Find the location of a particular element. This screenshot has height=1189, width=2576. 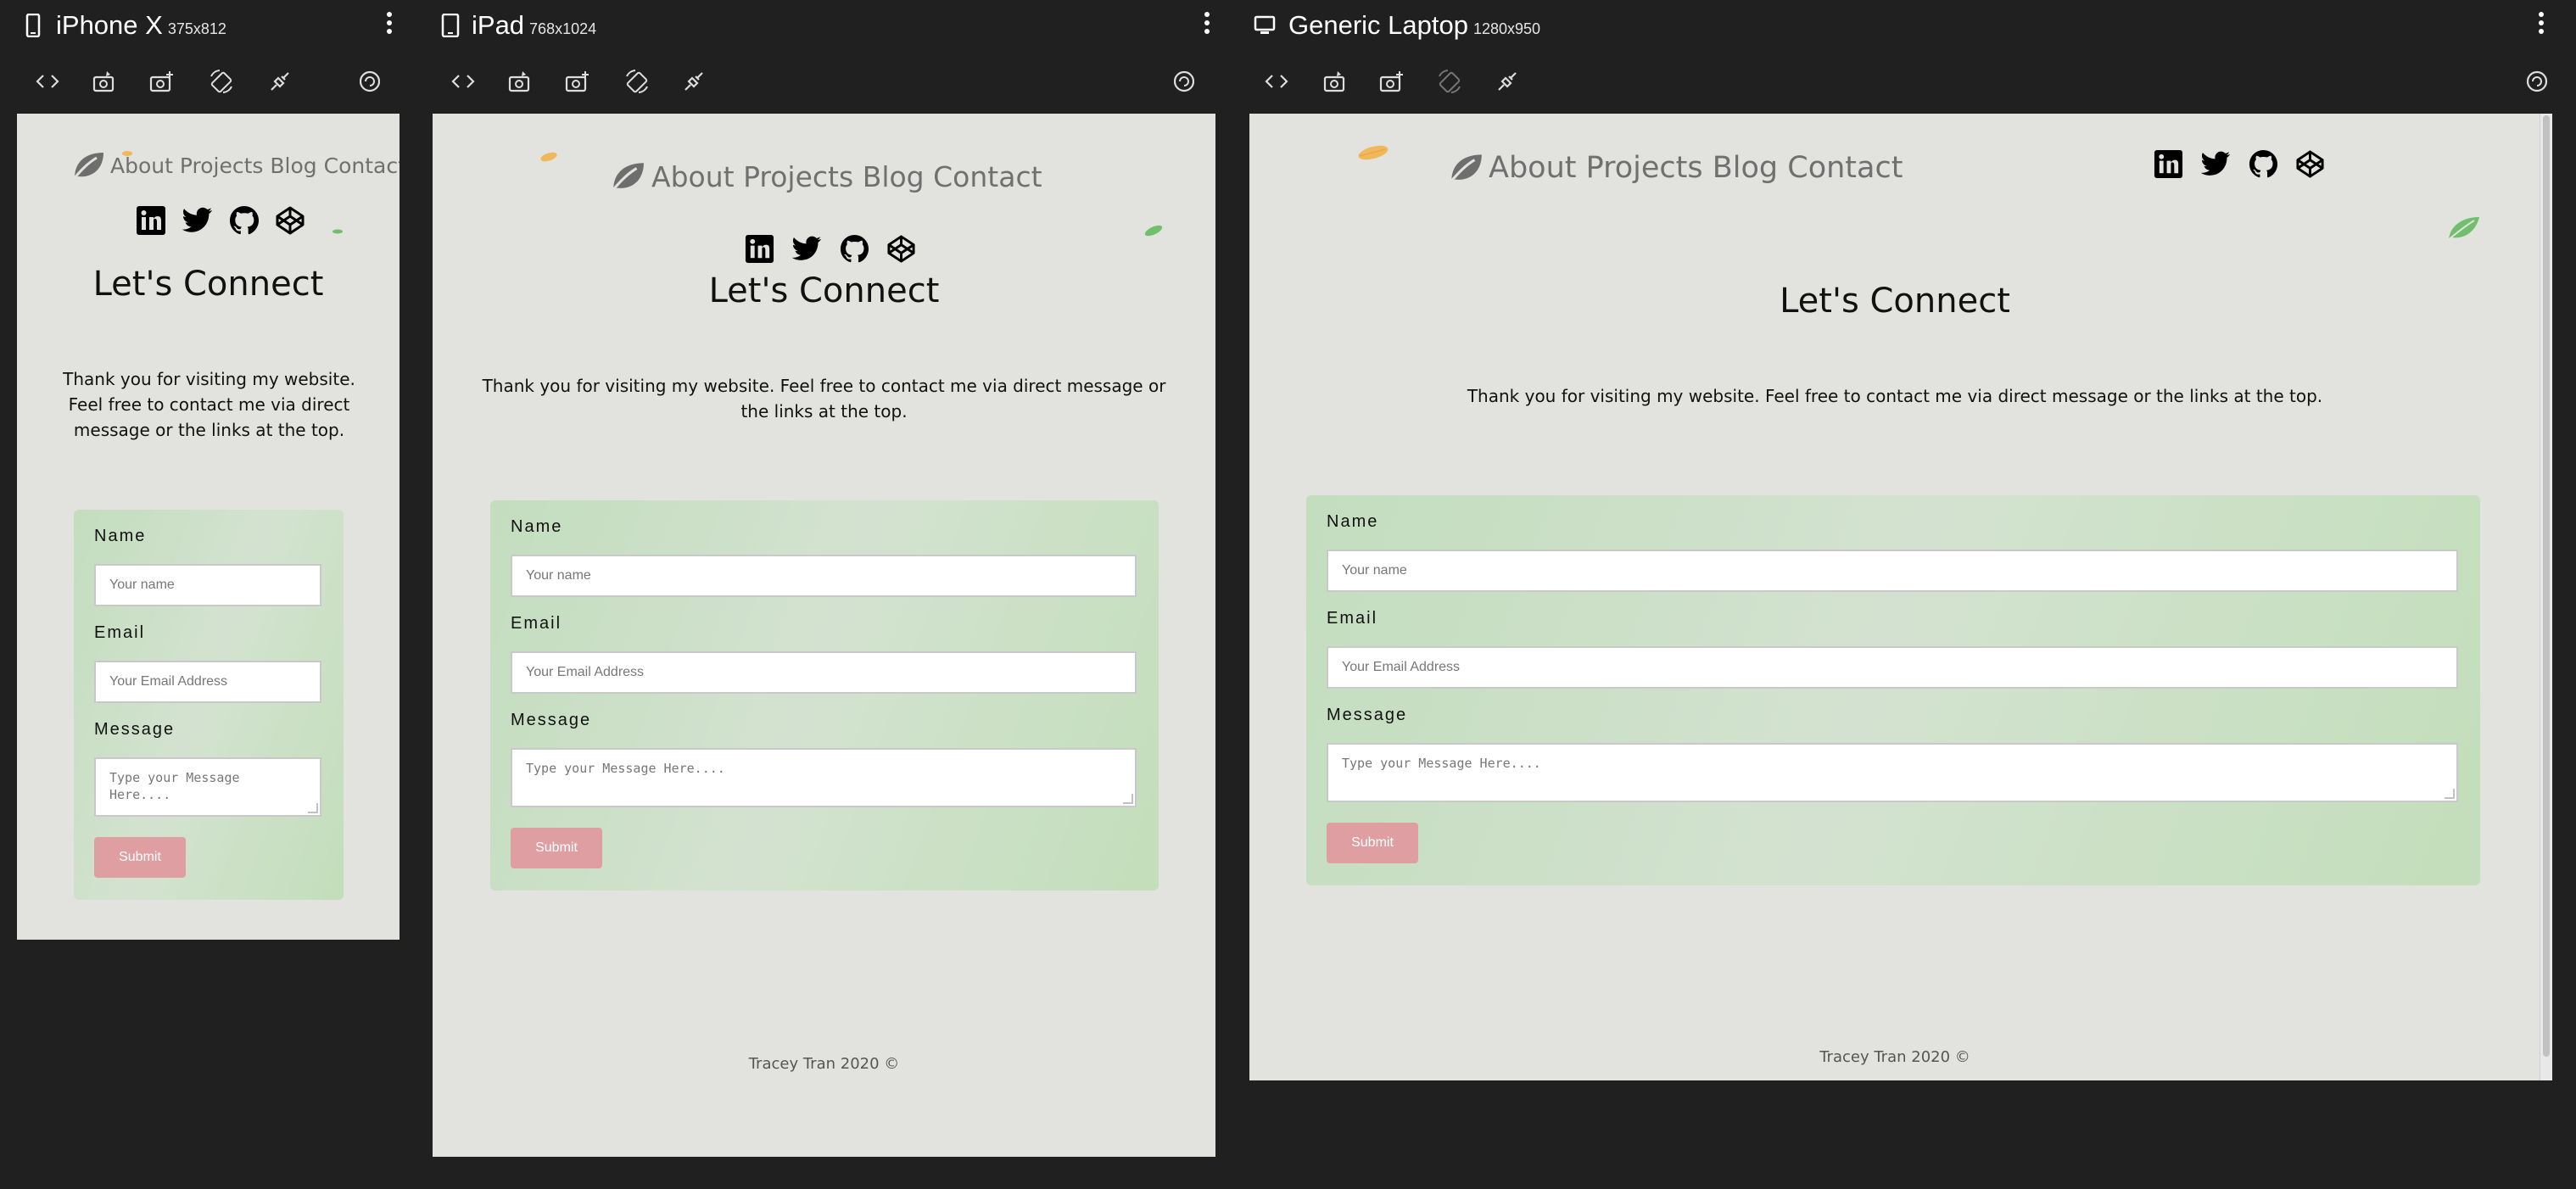

device-toolbar is located at coordinates (208, 83).